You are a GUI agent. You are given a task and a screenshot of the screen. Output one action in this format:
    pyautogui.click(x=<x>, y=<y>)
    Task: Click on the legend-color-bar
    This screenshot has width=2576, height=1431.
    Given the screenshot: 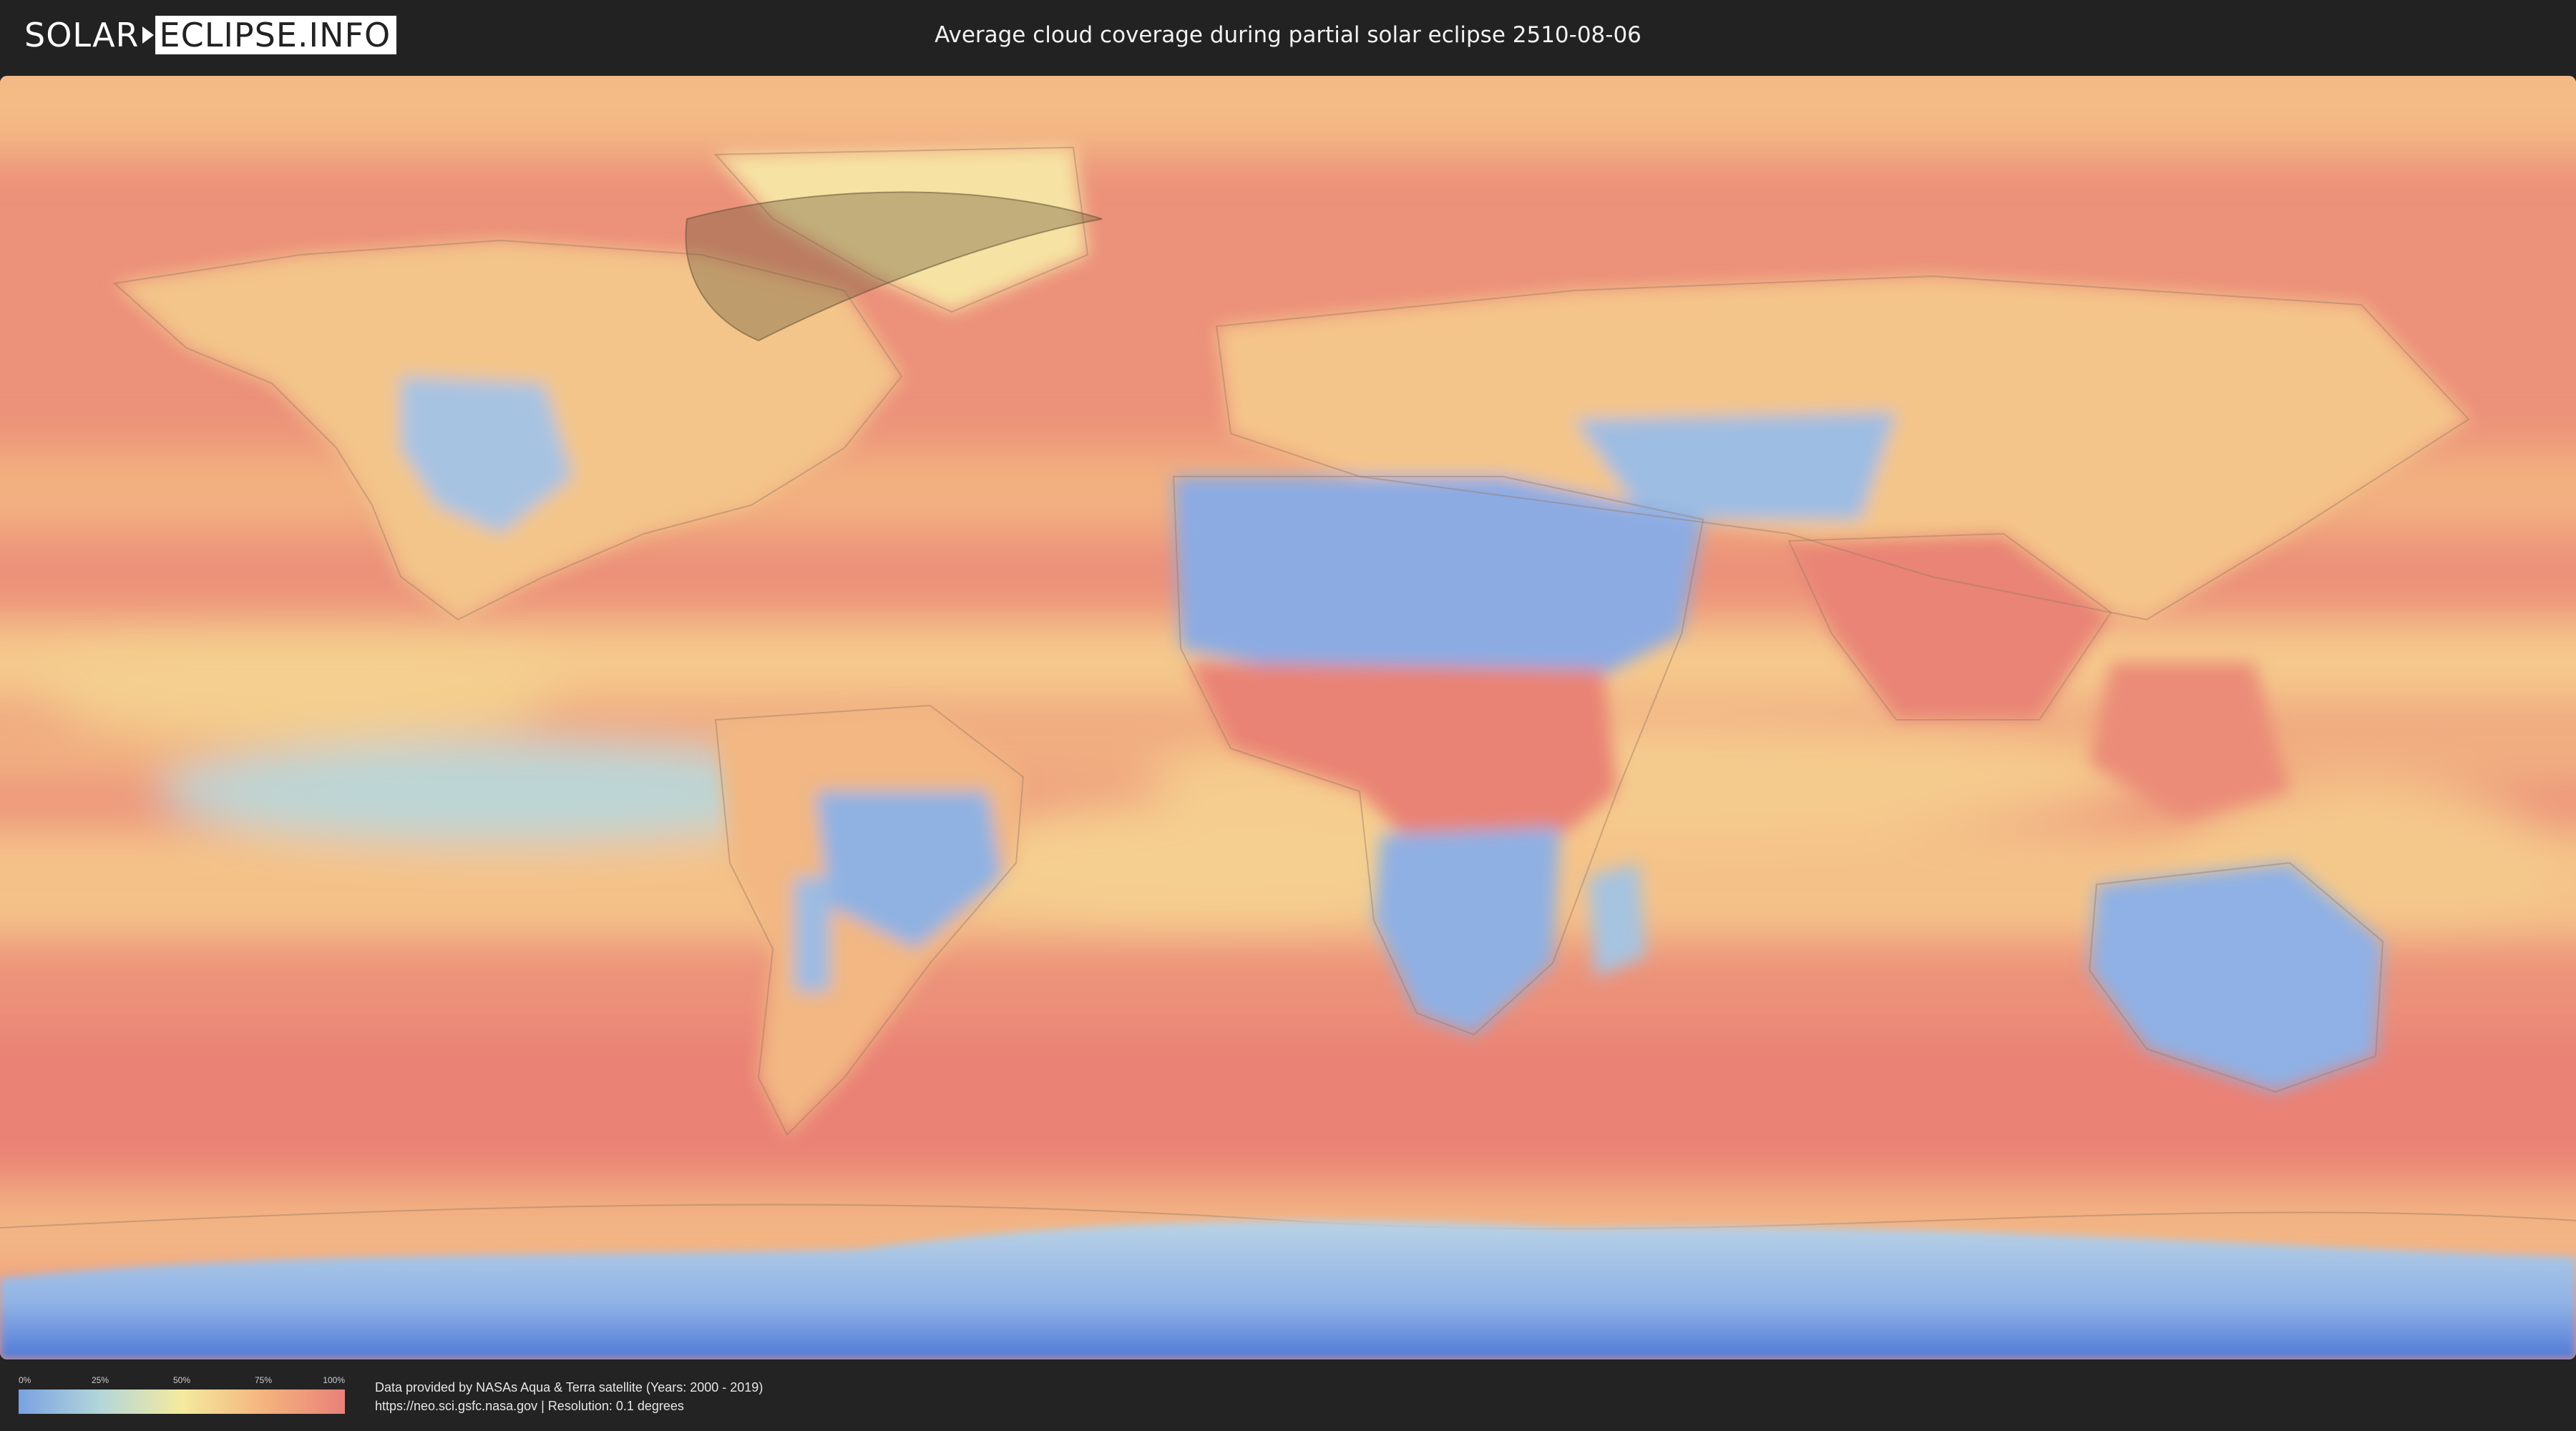 What is the action you would take?
    pyautogui.click(x=182, y=1402)
    